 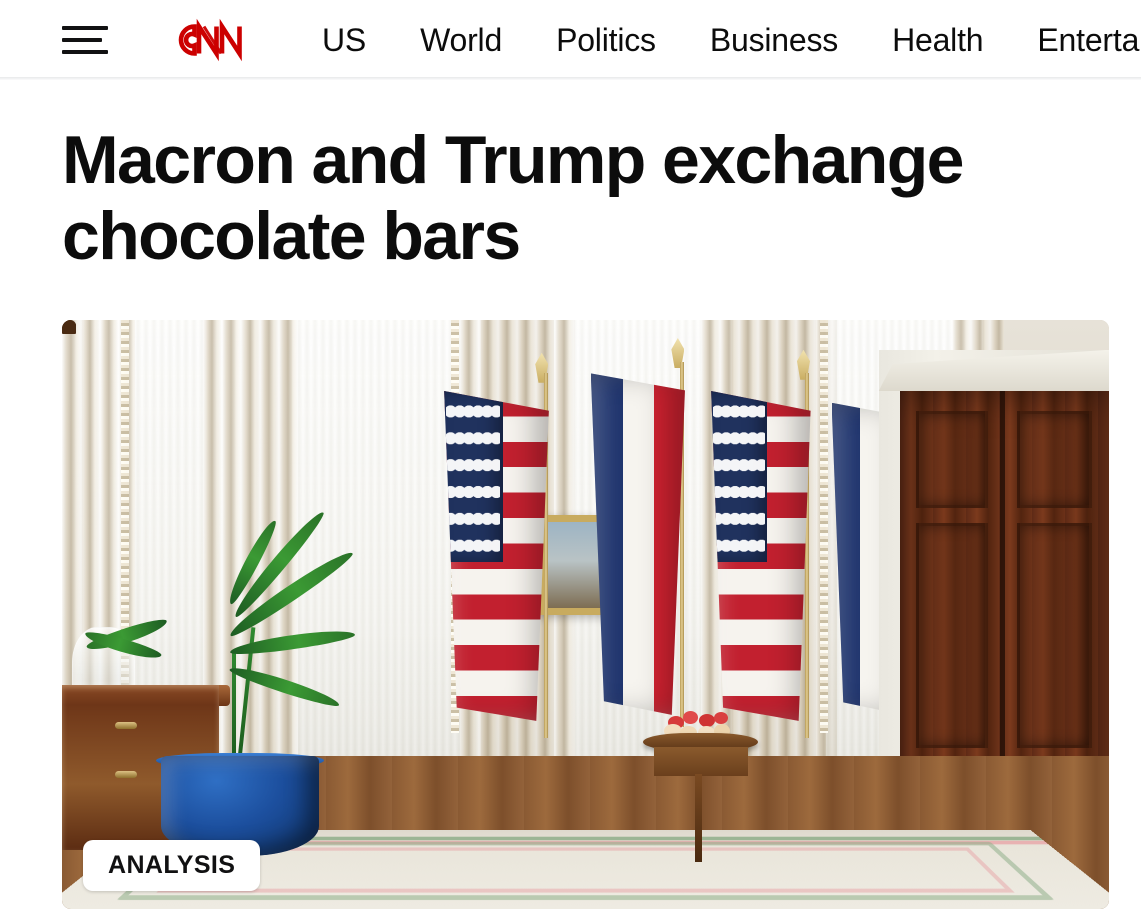 I want to click on page-title: Macron and Trump exchange chocolate bars, so click(x=513, y=198).